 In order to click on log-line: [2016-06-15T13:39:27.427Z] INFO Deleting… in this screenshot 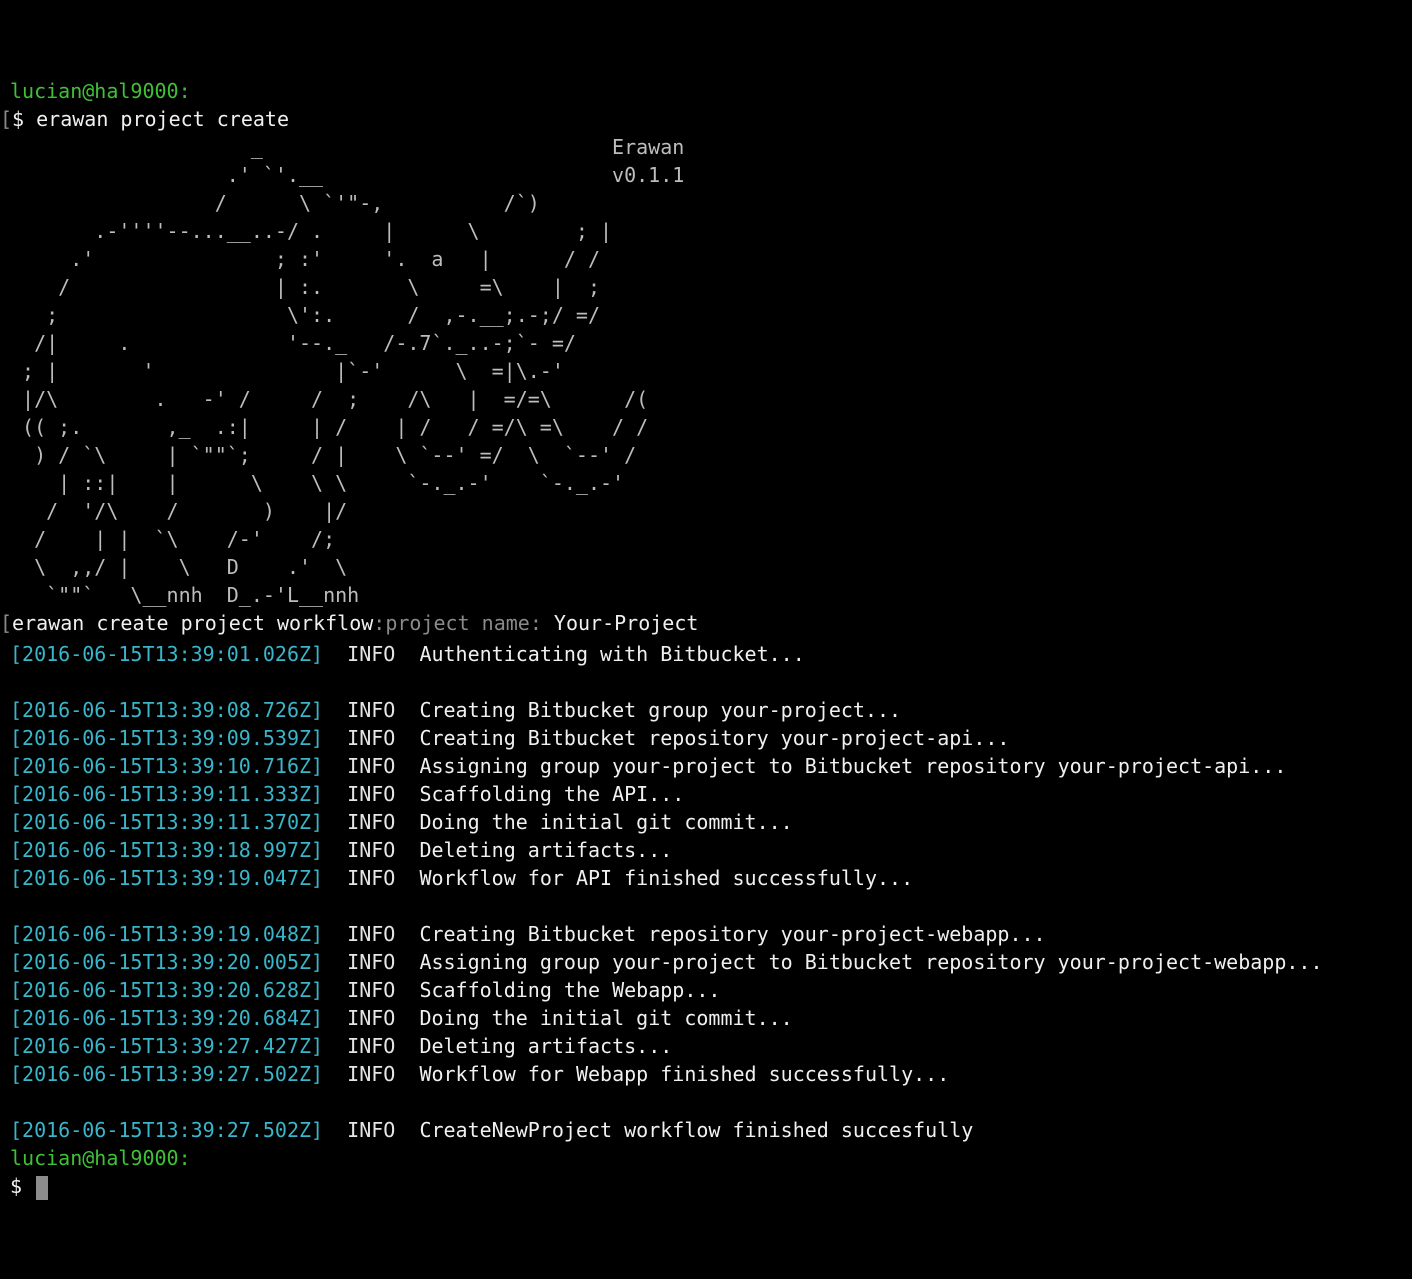, I will do `click(711, 1046)`.